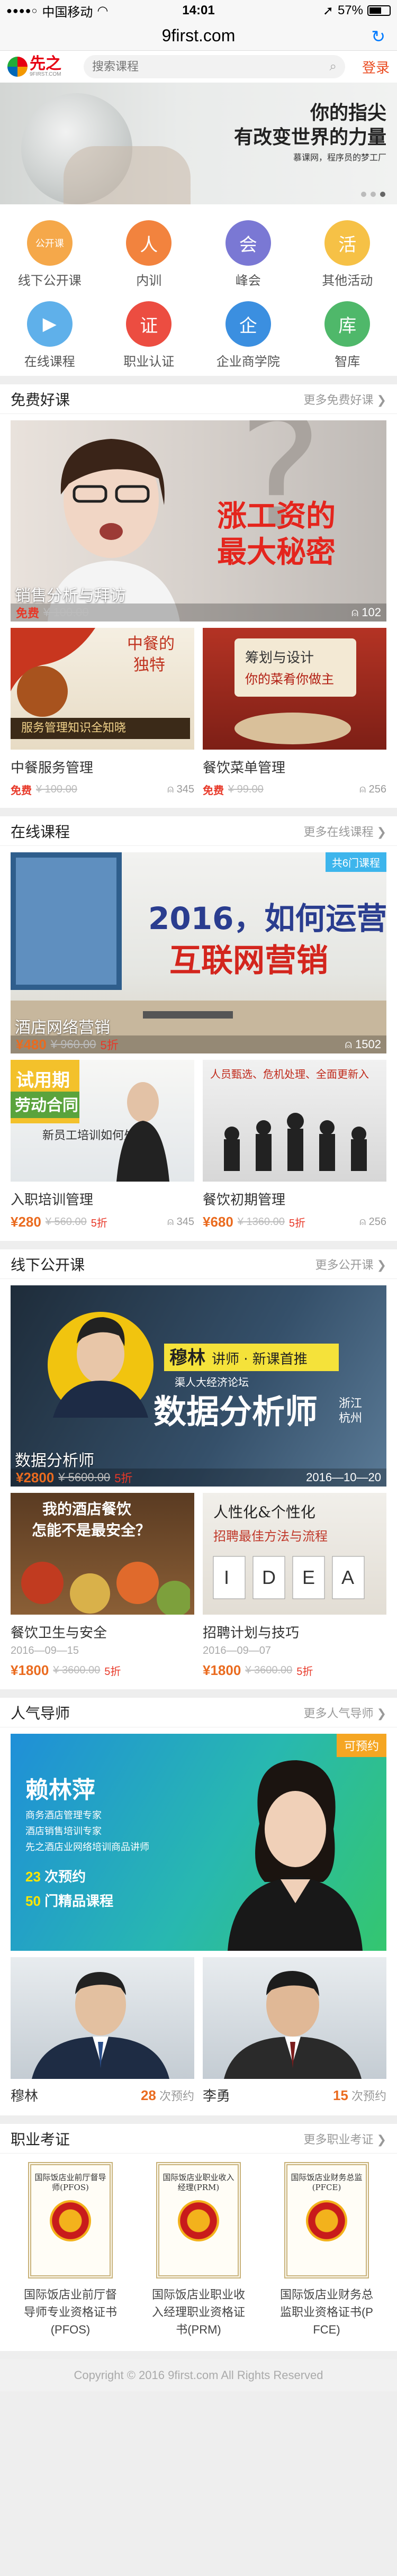  I want to click on category-icon: 人, so click(149, 243).